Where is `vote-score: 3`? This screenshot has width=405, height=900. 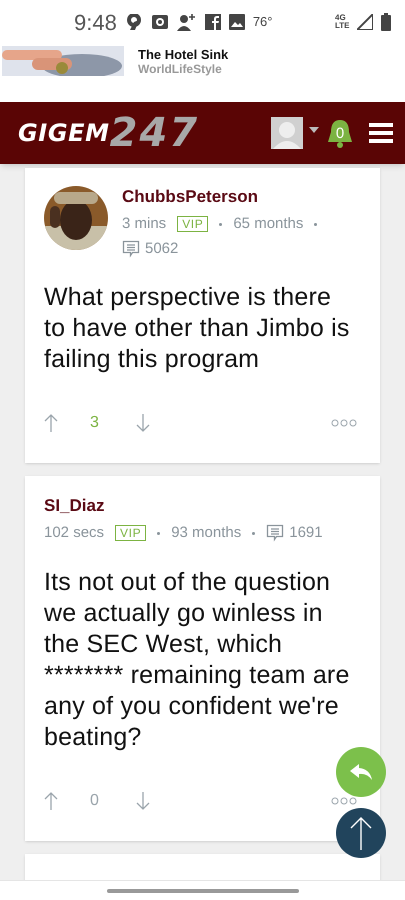 vote-score: 3 is located at coordinates (95, 423).